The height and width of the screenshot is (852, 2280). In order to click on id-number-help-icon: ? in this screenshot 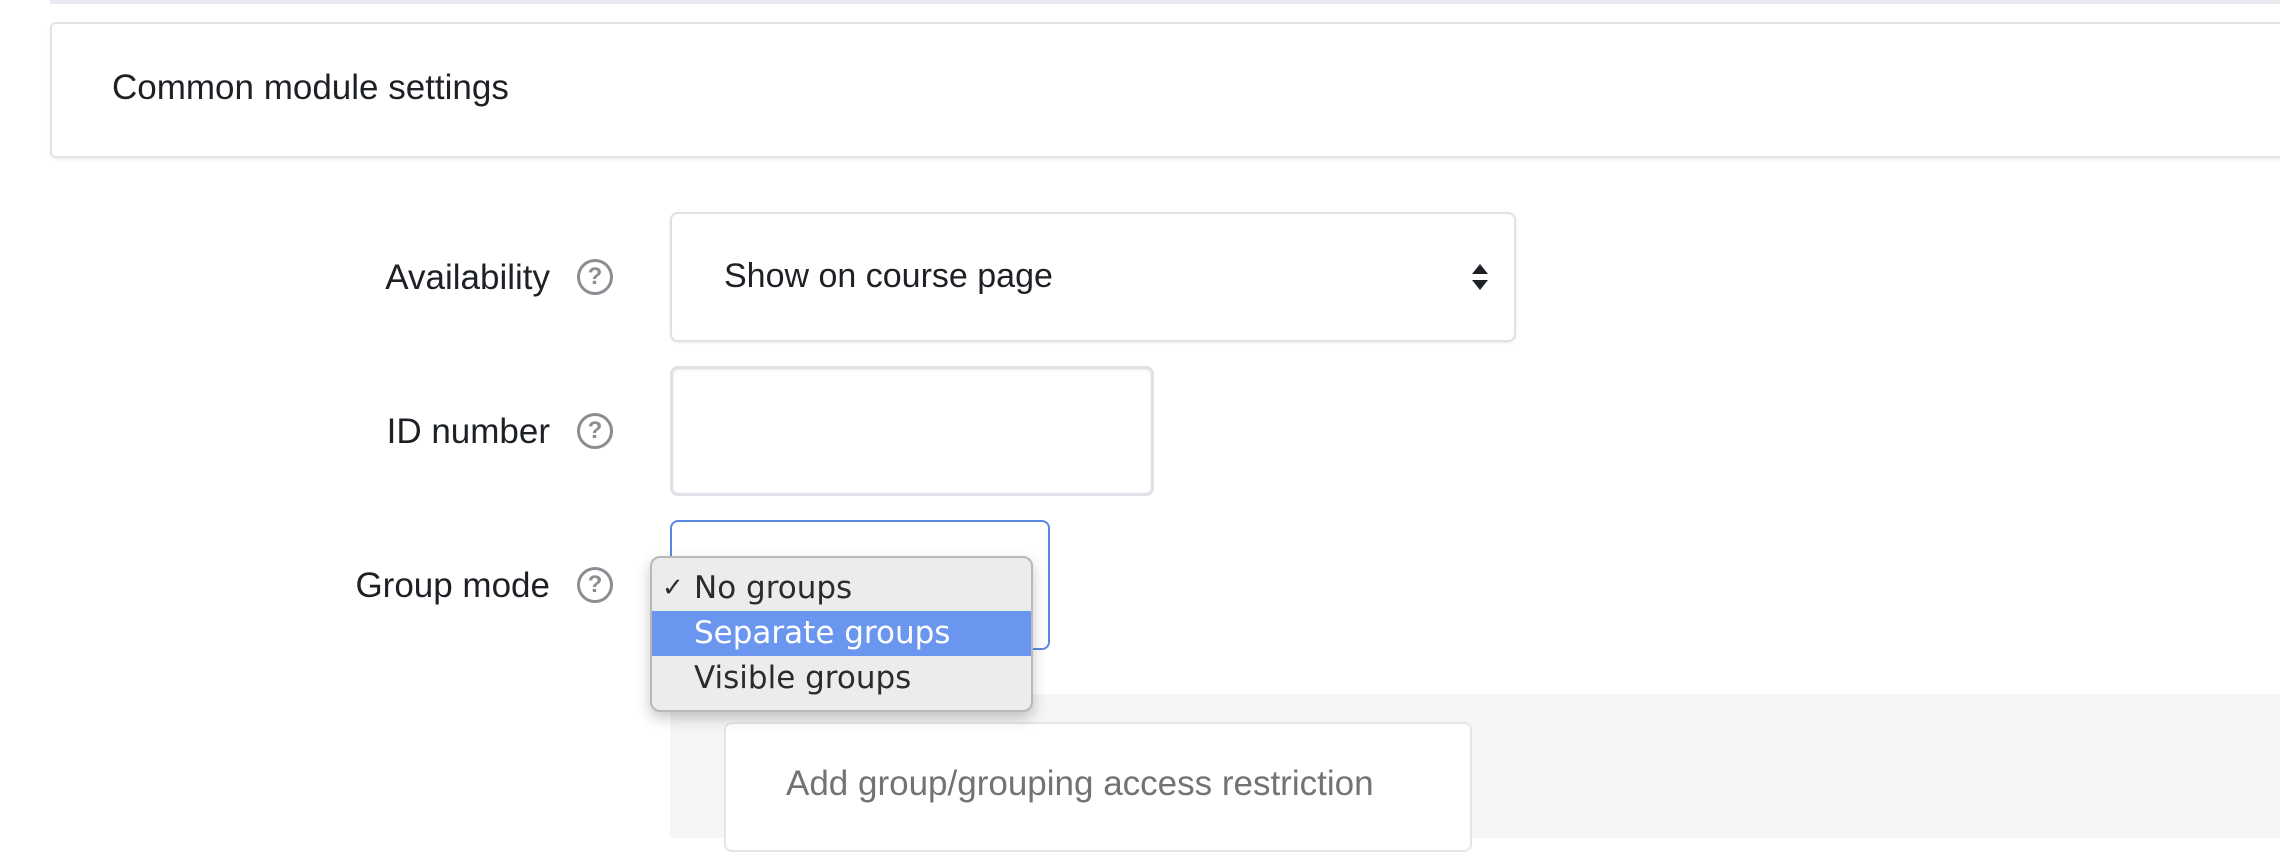, I will do `click(595, 431)`.